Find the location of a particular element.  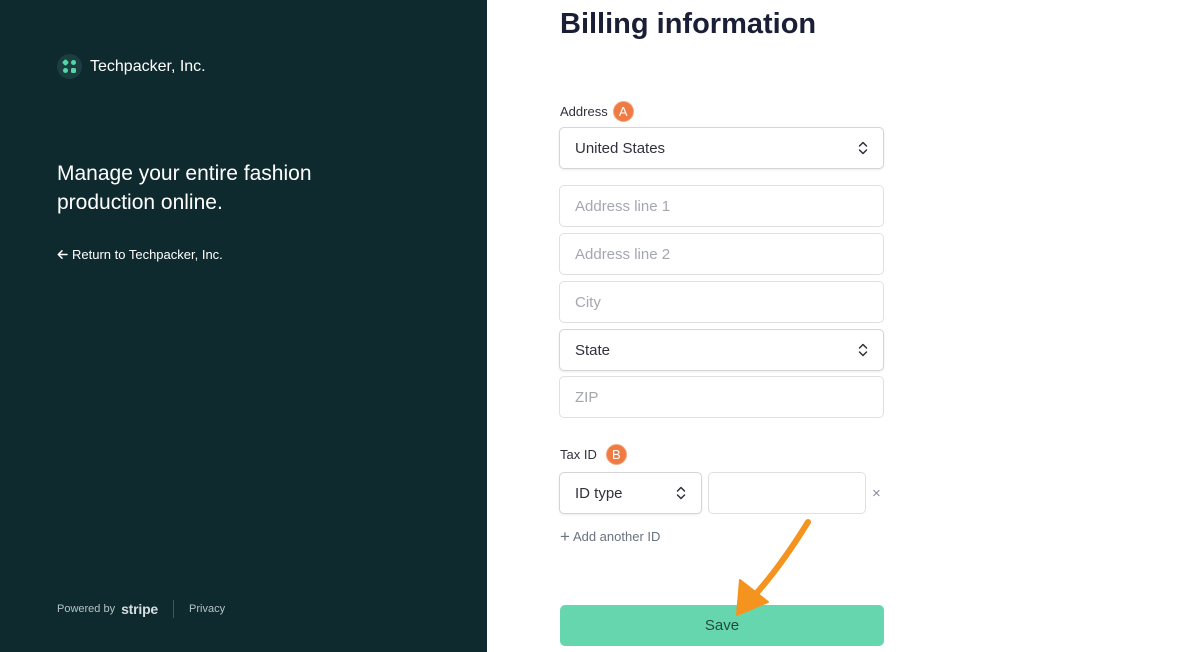

annotation-badge-b: B is located at coordinates (616, 454).